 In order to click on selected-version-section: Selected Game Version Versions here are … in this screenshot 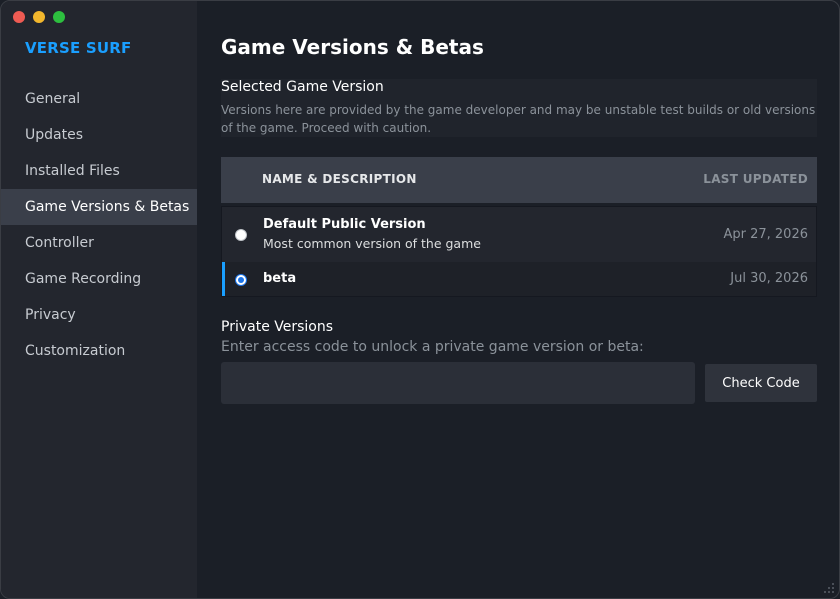, I will do `click(519, 108)`.